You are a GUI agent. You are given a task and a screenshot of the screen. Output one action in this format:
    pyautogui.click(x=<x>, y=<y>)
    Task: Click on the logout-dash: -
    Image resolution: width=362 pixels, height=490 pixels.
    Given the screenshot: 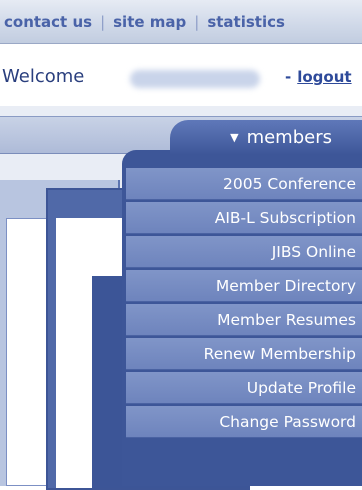 What is the action you would take?
    pyautogui.click(x=288, y=77)
    